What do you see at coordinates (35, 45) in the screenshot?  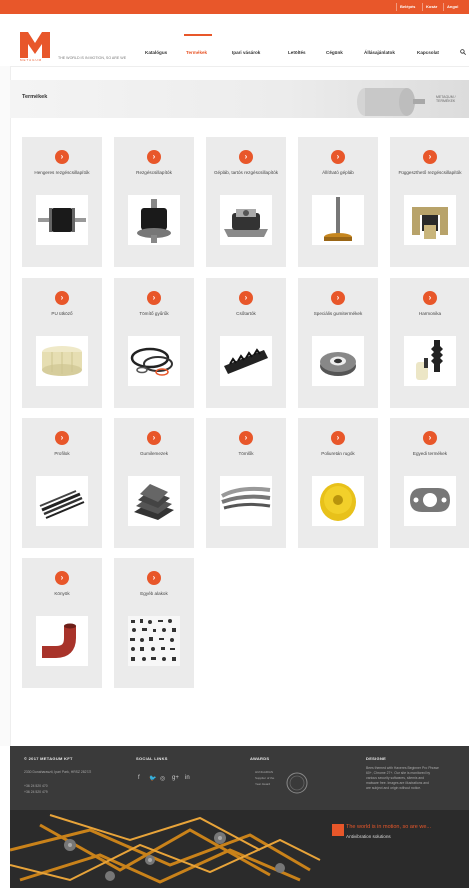 I see `metagum-logo` at bounding box center [35, 45].